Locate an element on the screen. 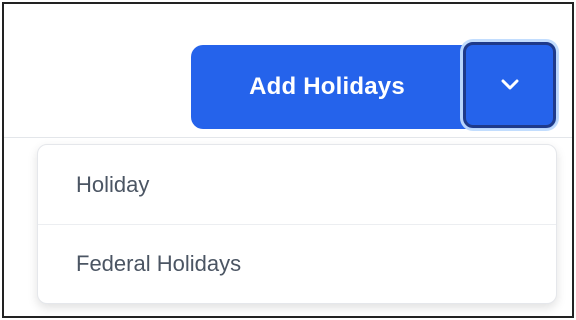  add-holidays-button: Add Holidays is located at coordinates (327, 87).